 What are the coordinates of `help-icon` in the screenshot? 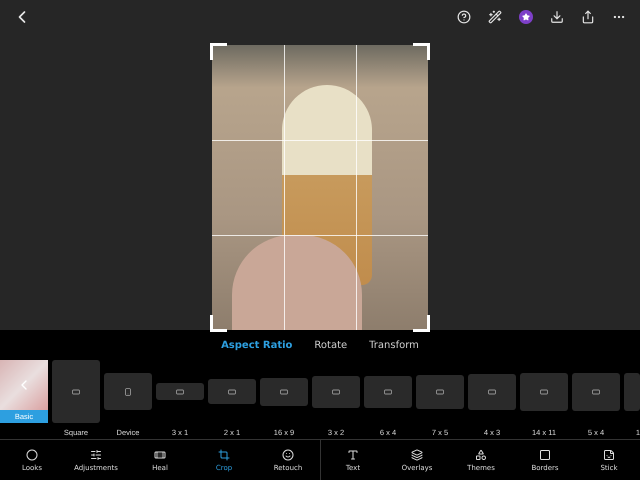 It's located at (463, 17).